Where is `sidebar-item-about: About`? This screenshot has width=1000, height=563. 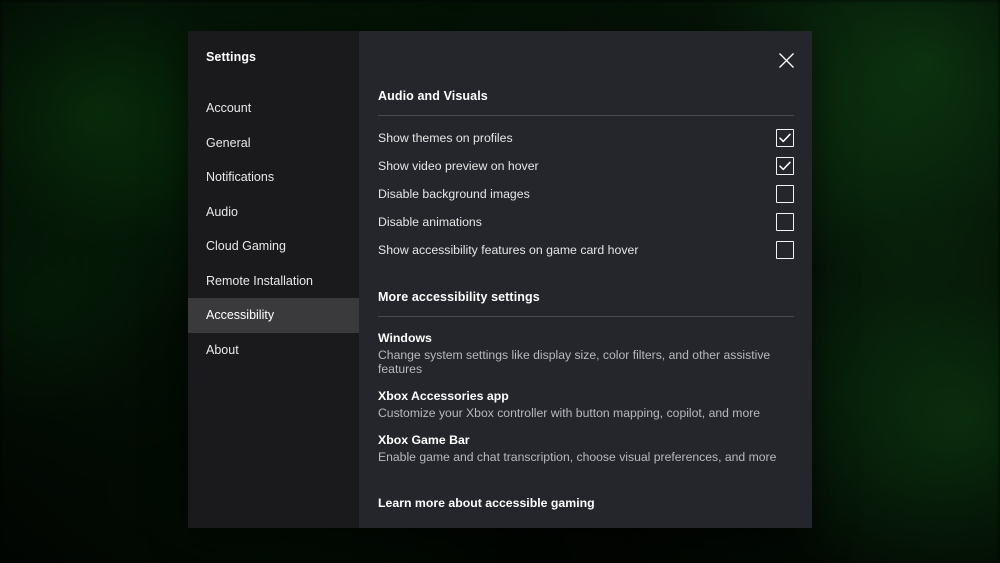 sidebar-item-about: About is located at coordinates (273, 350).